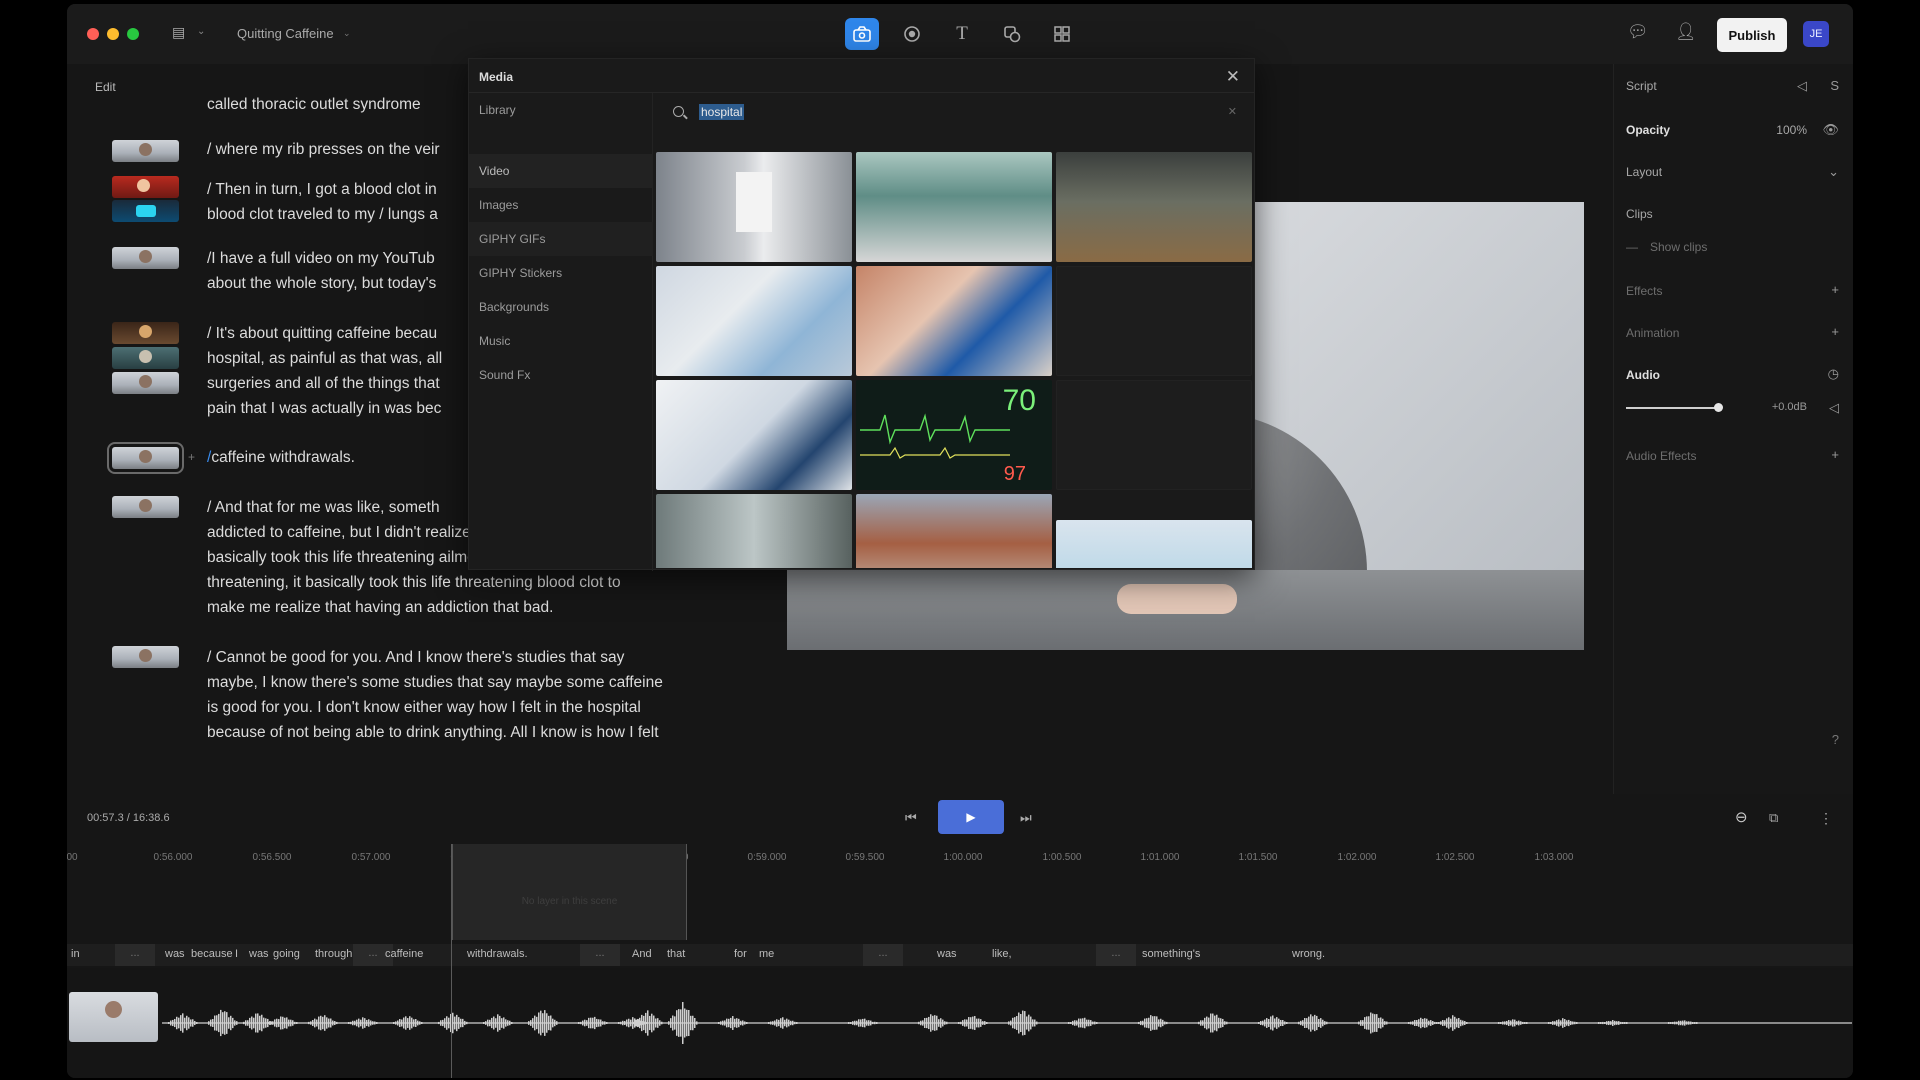 The image size is (1920, 1080). I want to click on media-nav-sound-fx: Sound Fx, so click(561, 375).